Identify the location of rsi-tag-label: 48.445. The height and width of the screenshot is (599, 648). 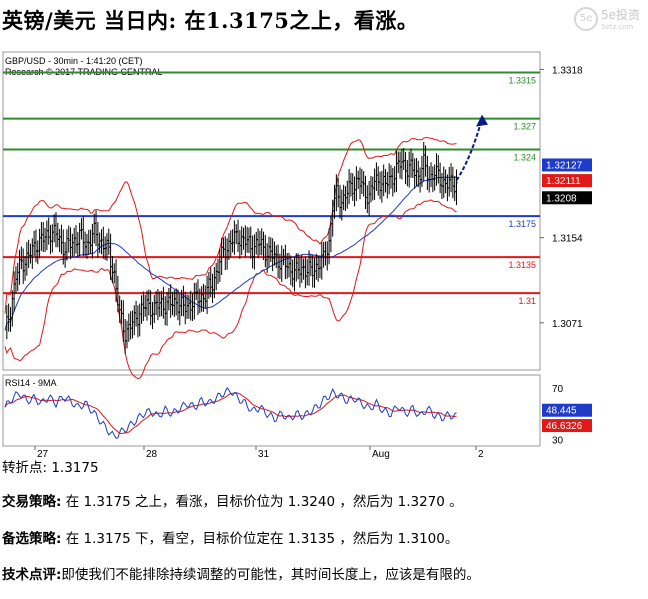
(561, 411).